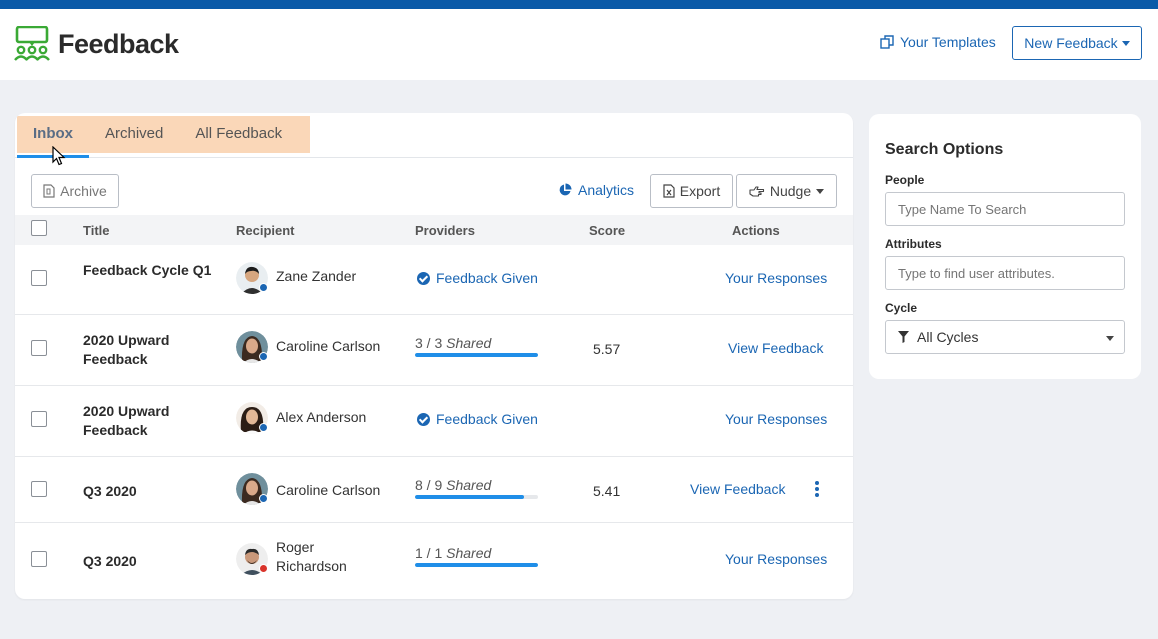  Describe the element at coordinates (59, 156) in the screenshot. I see `mouse-cursor-icon` at that location.